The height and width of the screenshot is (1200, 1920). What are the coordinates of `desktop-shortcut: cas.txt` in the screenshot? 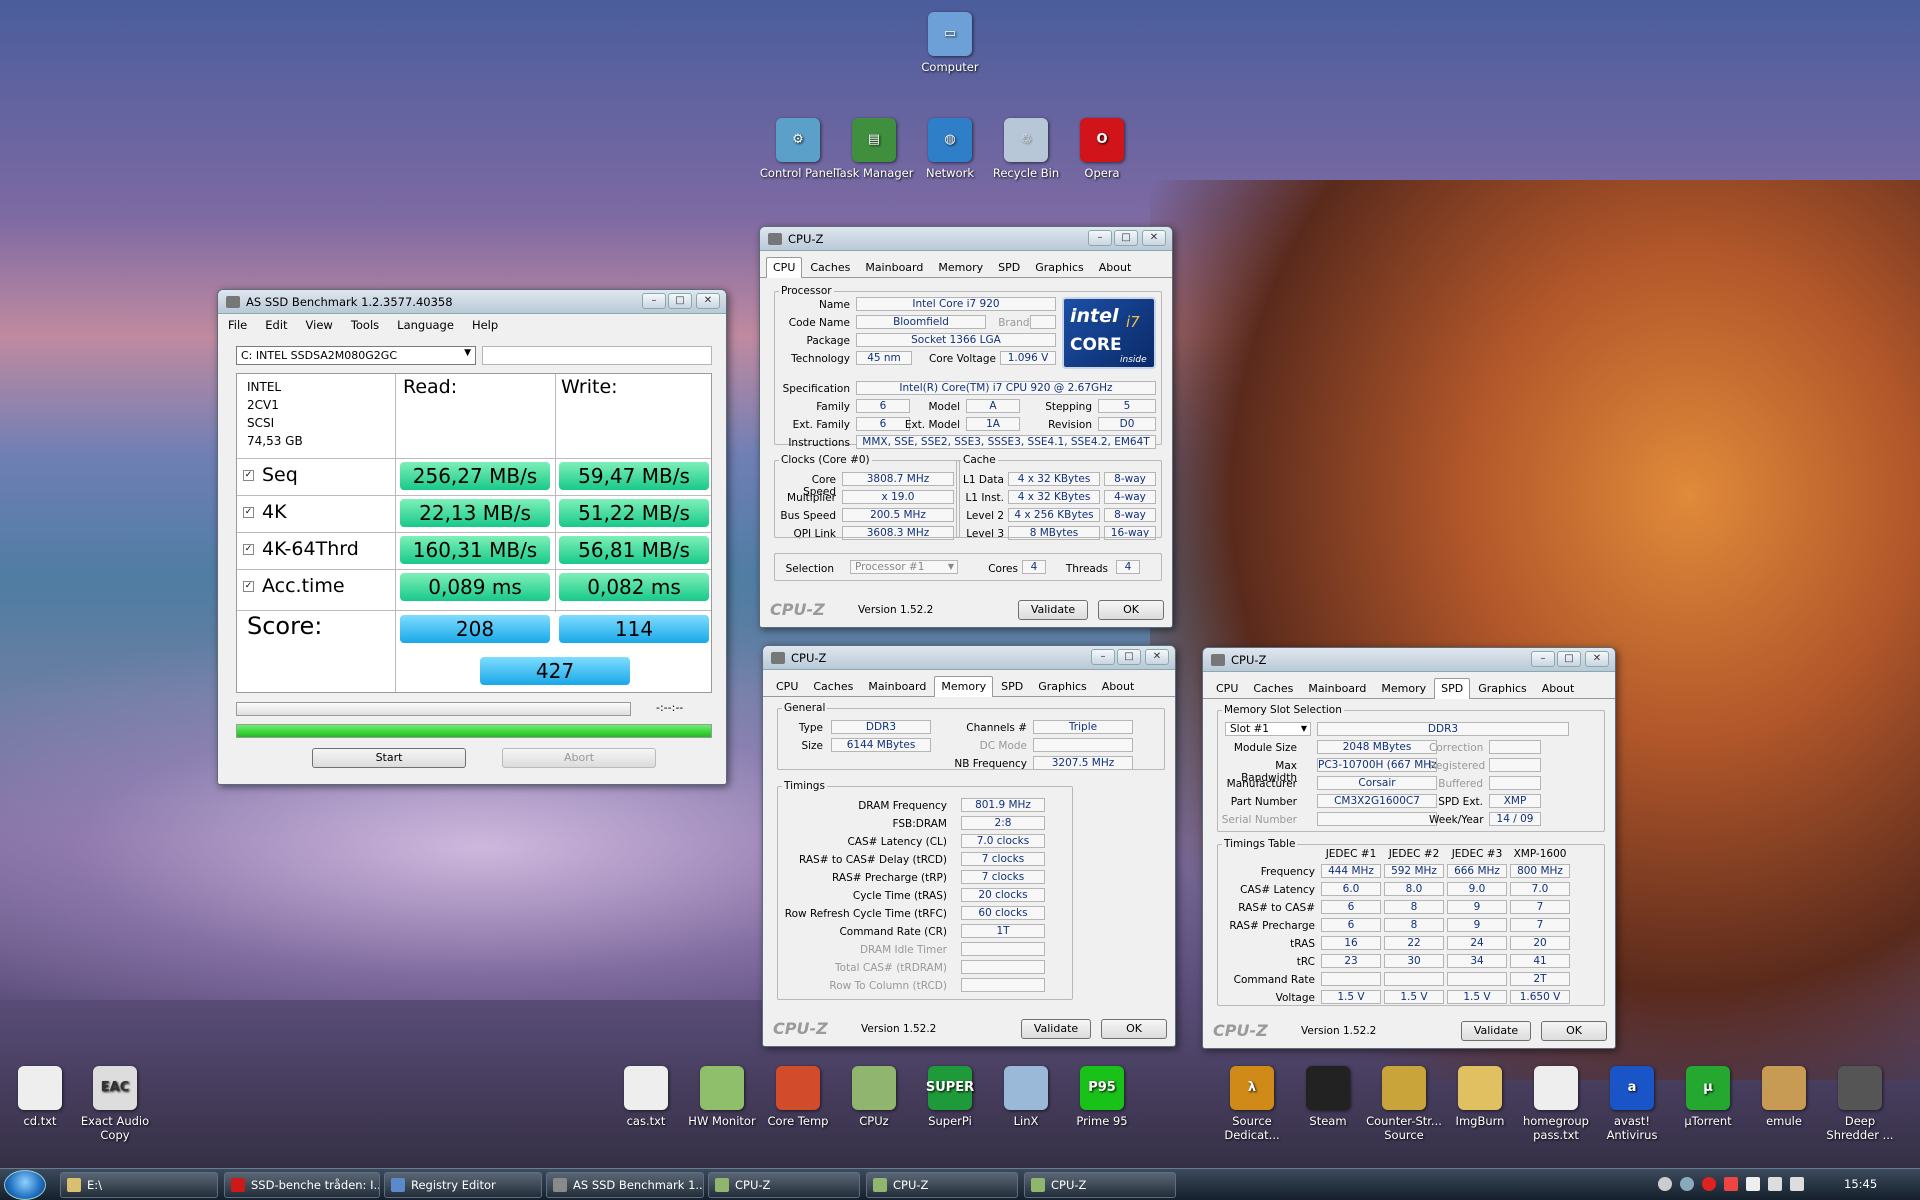 It's located at (646, 1097).